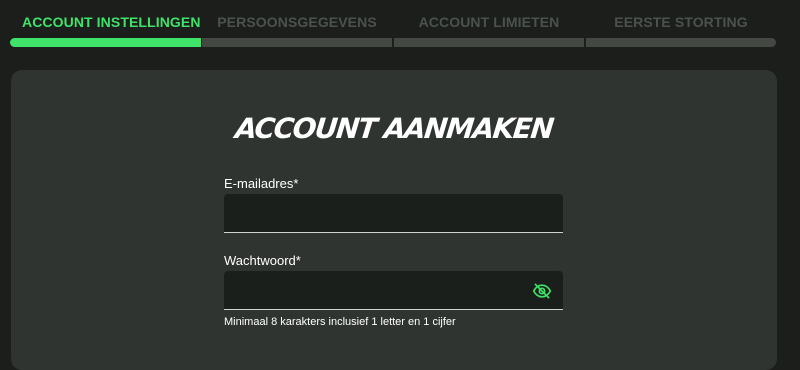 The image size is (800, 370). Describe the element at coordinates (261, 183) in the screenshot. I see `email-label: E-mailadres*` at that location.